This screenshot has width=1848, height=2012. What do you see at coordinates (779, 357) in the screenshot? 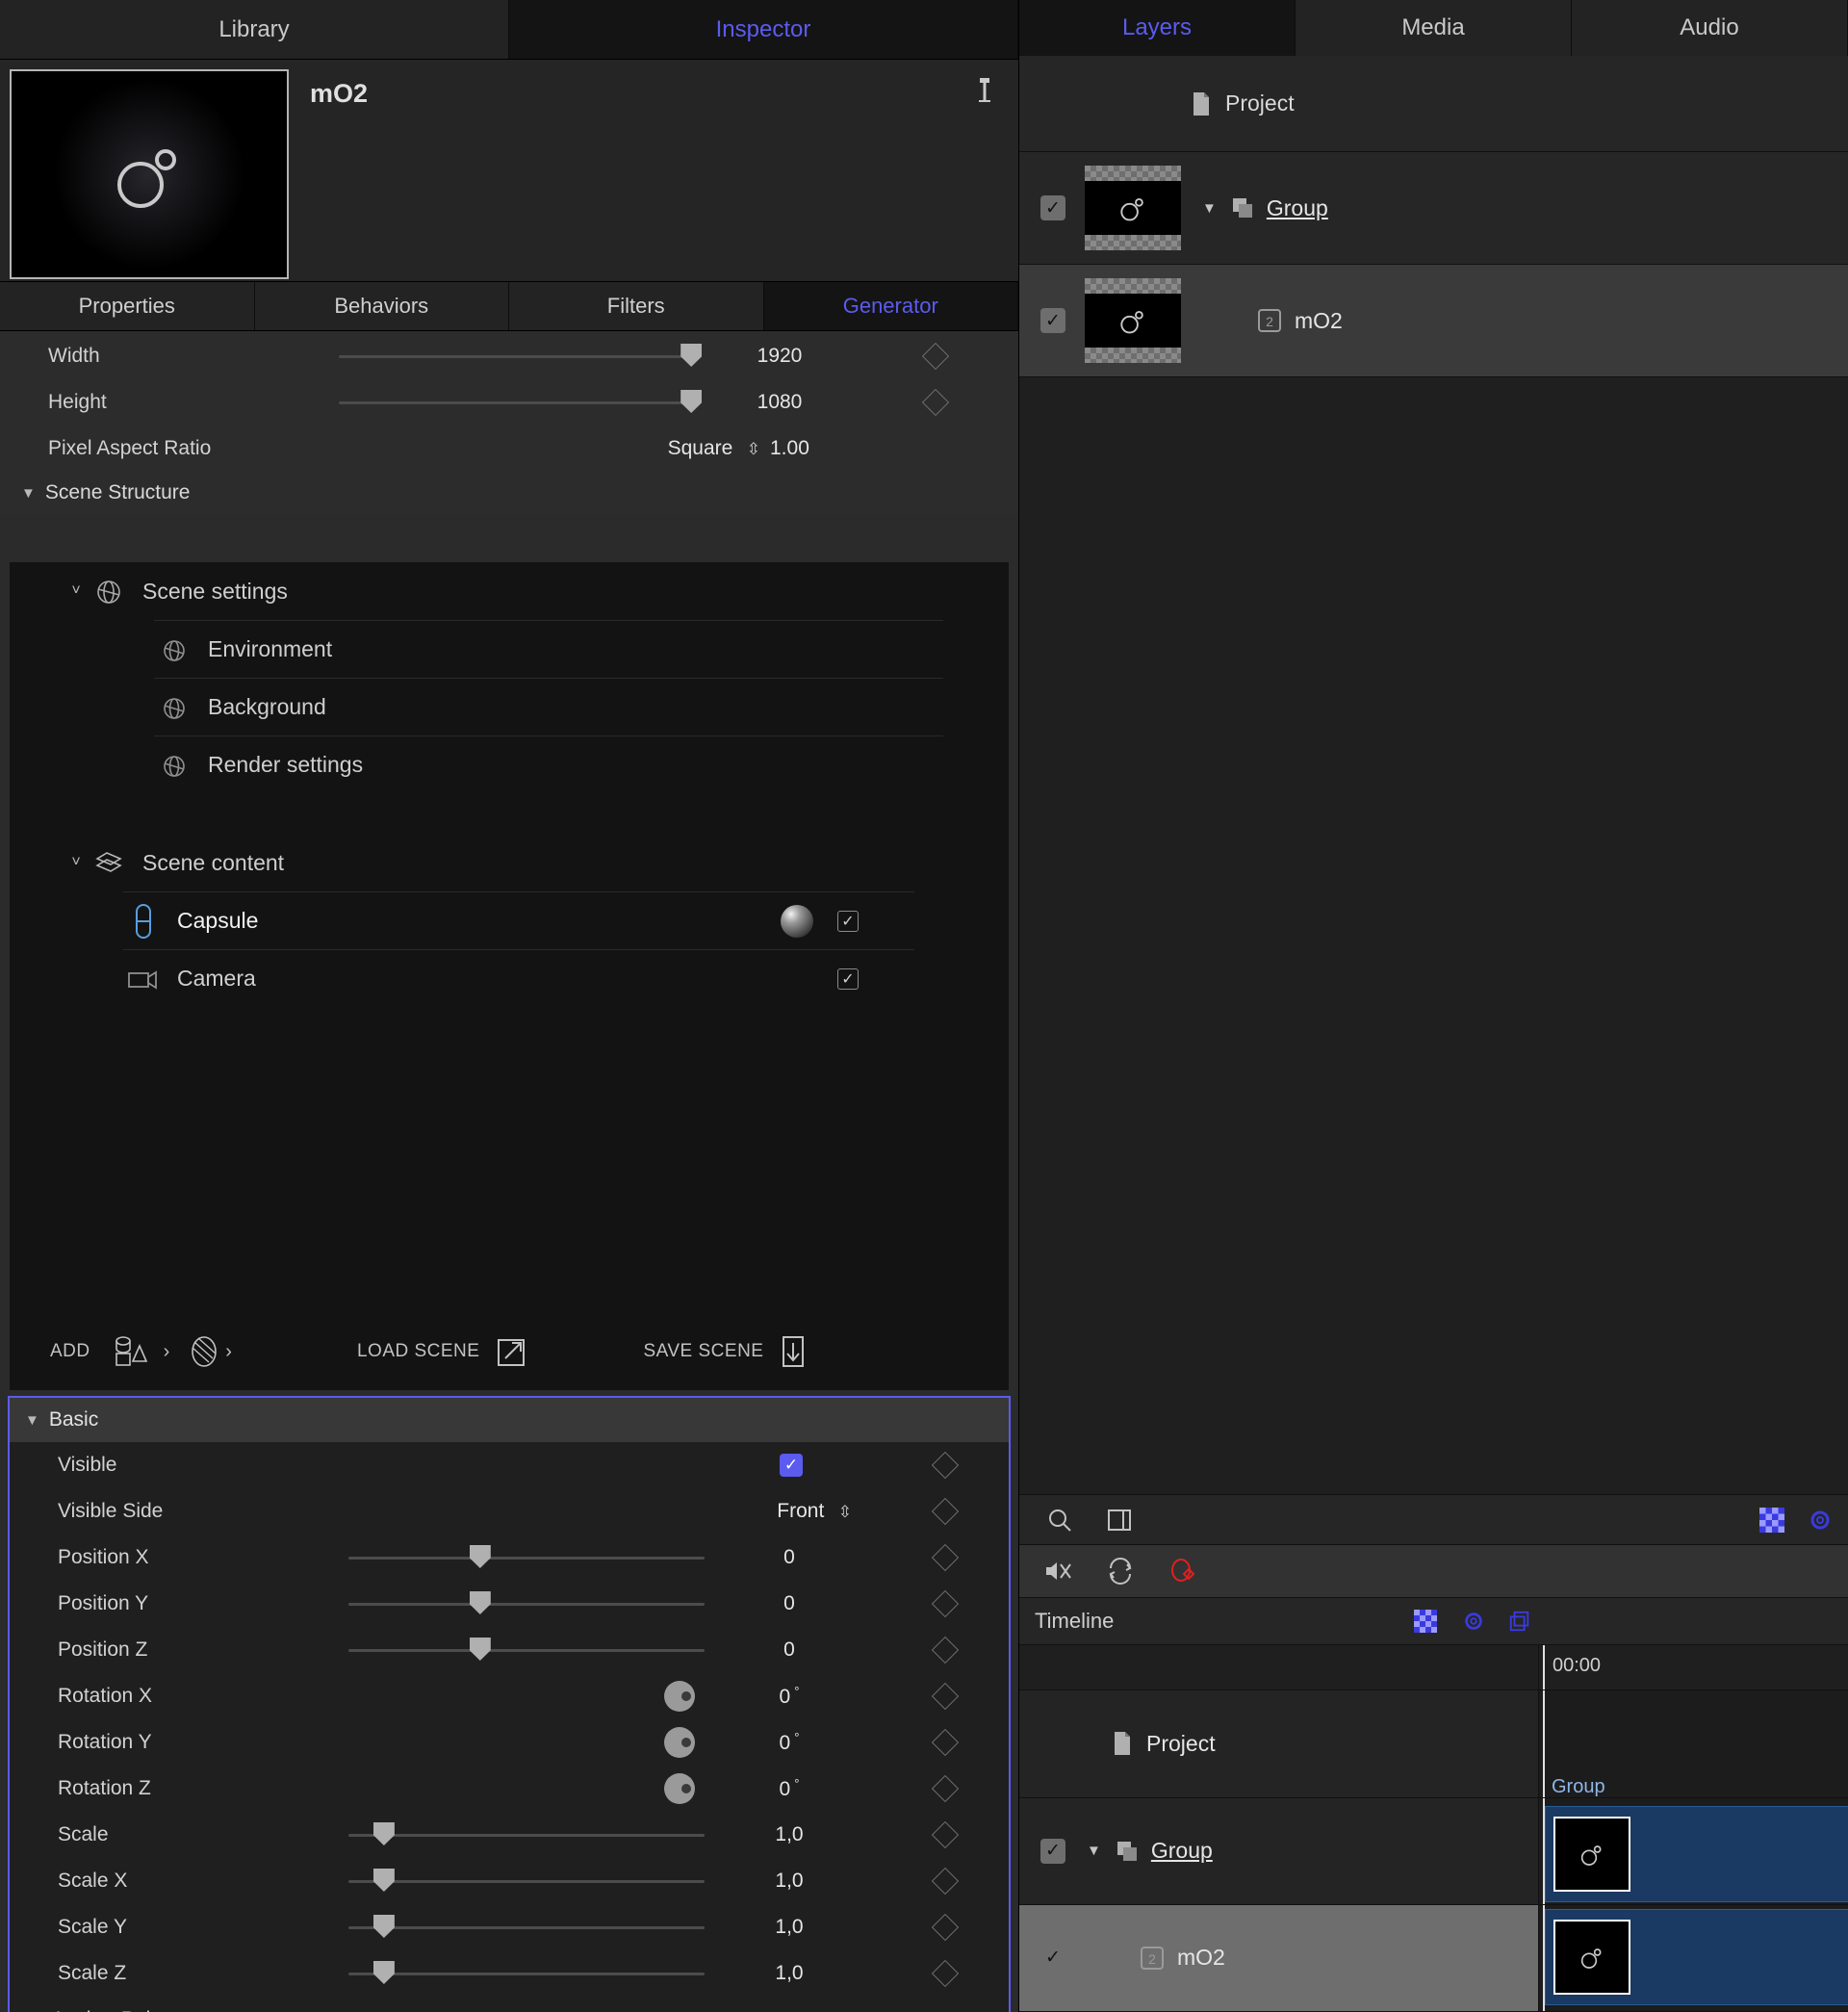
I see `value-width: 1920` at bounding box center [779, 357].